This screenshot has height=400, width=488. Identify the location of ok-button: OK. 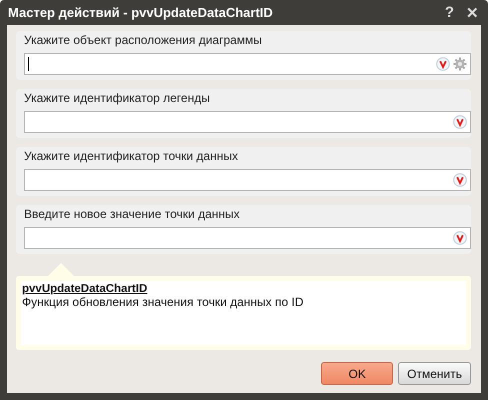
(357, 373).